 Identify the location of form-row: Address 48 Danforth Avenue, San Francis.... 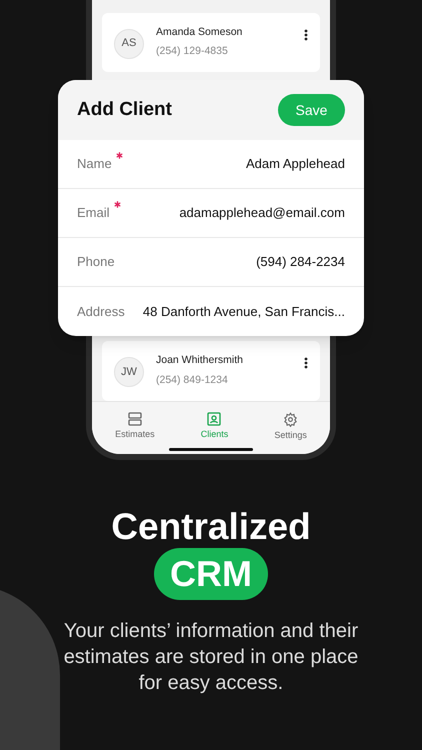
(211, 311).